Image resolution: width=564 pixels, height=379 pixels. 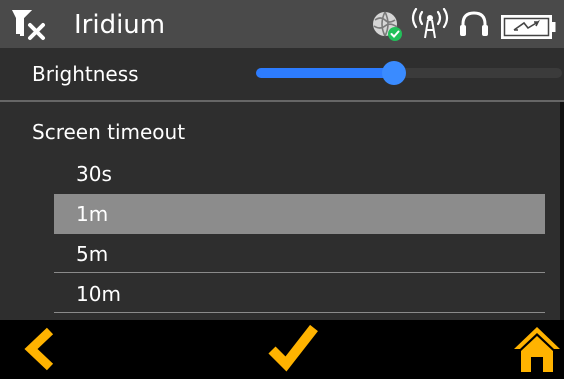 What do you see at coordinates (299, 294) in the screenshot?
I see `timeout-option-10m: 10m` at bounding box center [299, 294].